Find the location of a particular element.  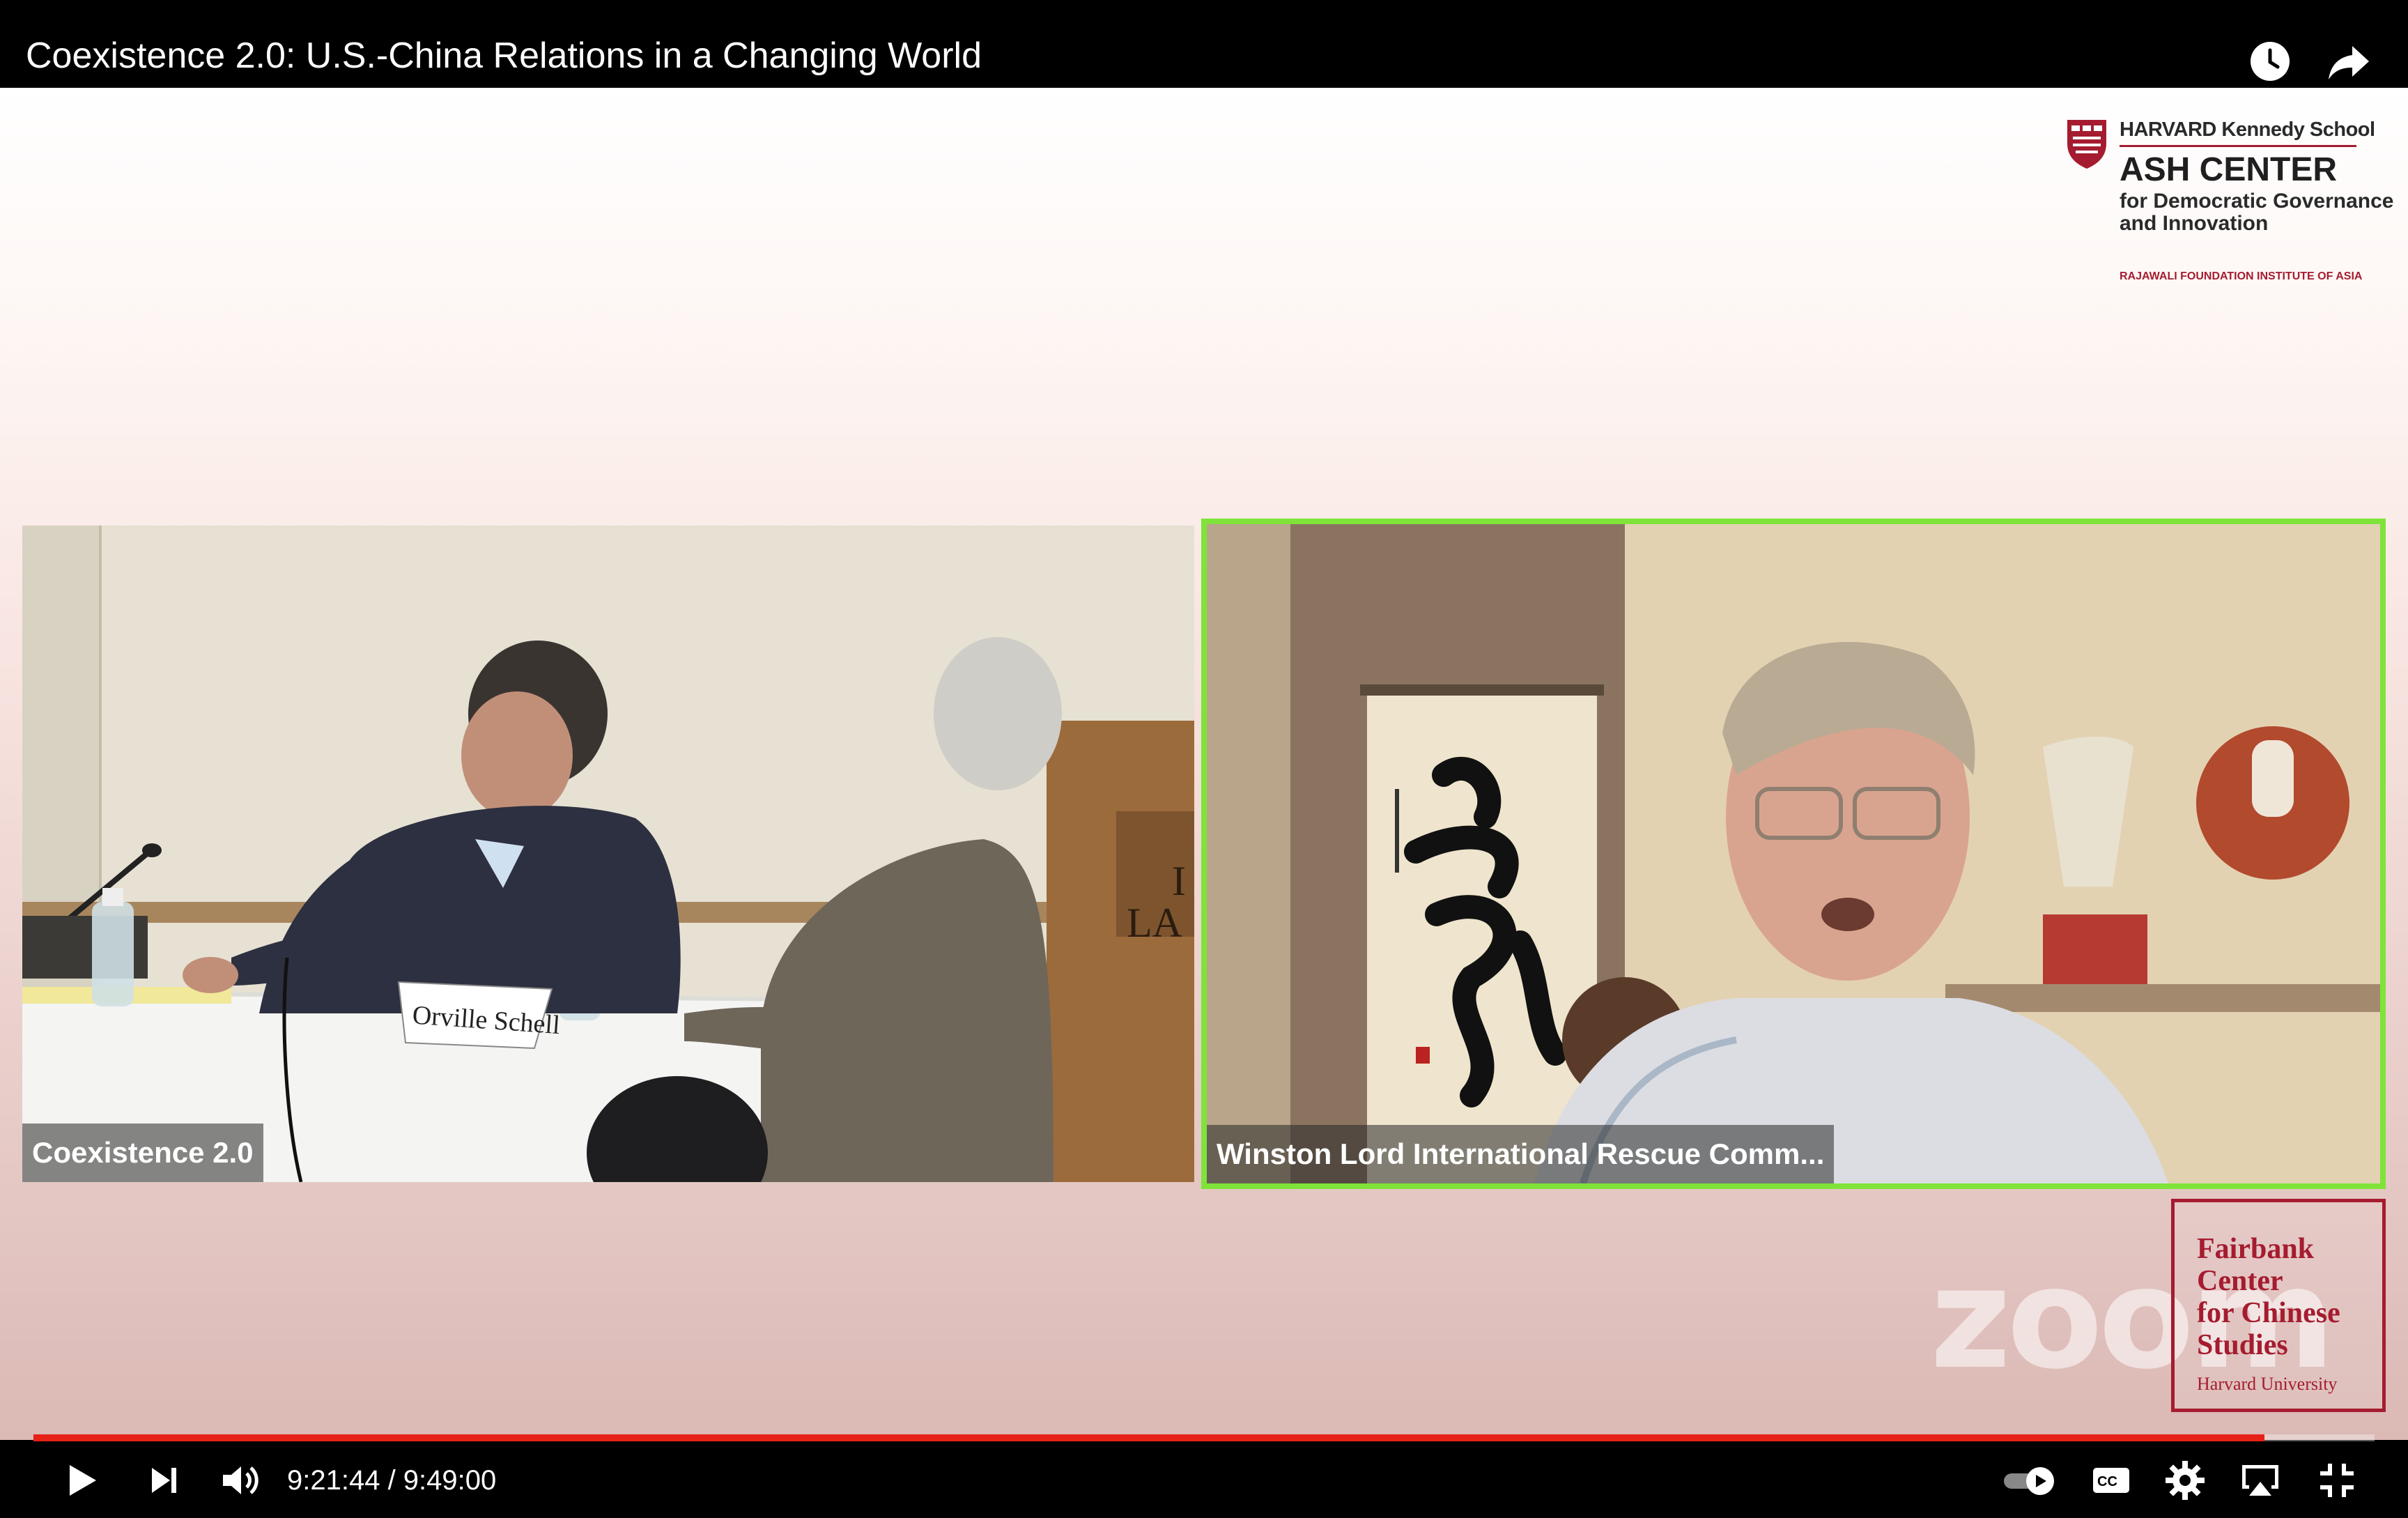

svg-text: CC is located at coordinates (2107, 1481).